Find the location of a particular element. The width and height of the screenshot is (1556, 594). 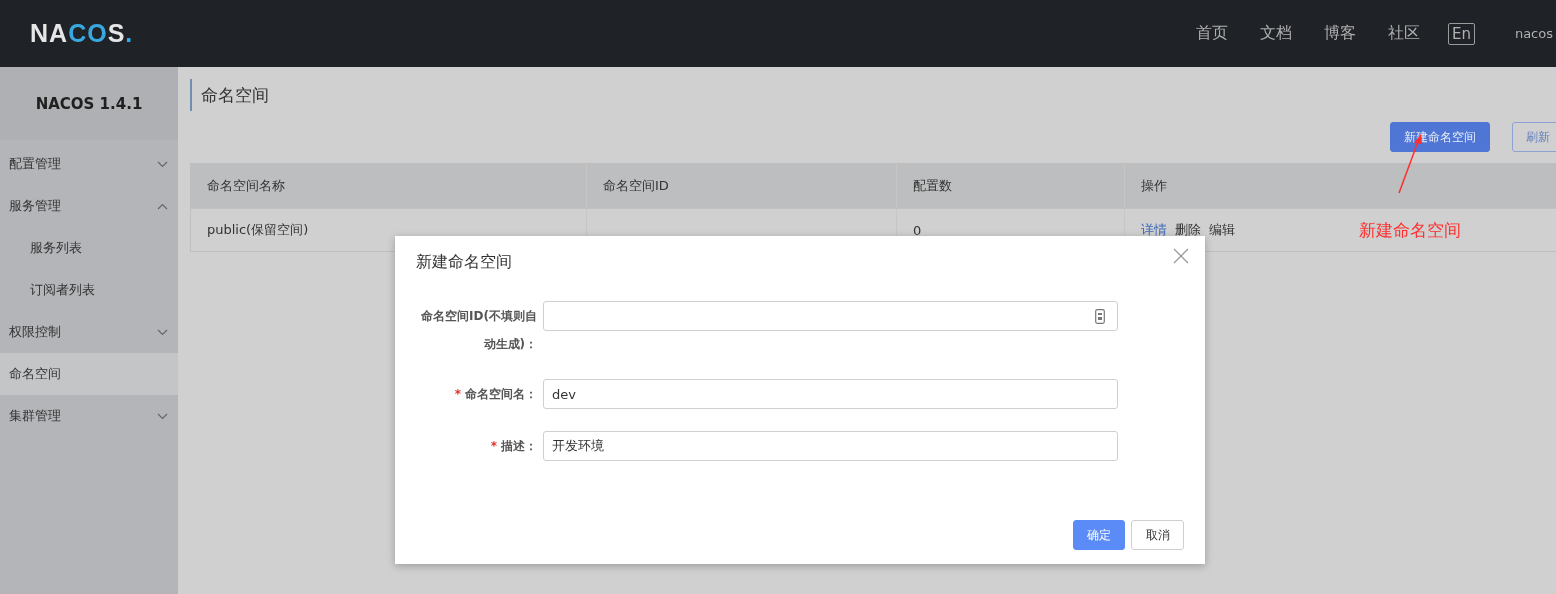

sidebar-item: 权限控制 is located at coordinates (89, 332).